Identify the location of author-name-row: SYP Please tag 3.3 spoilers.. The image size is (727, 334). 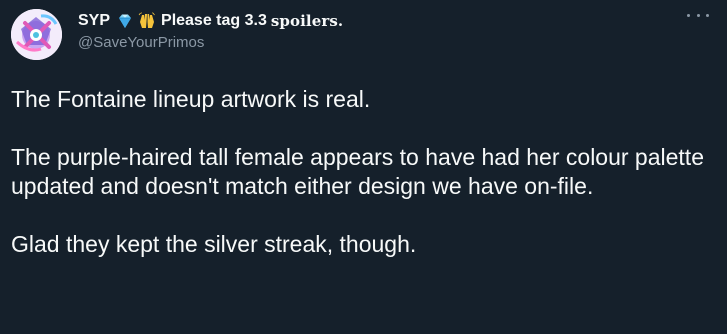
(382, 21).